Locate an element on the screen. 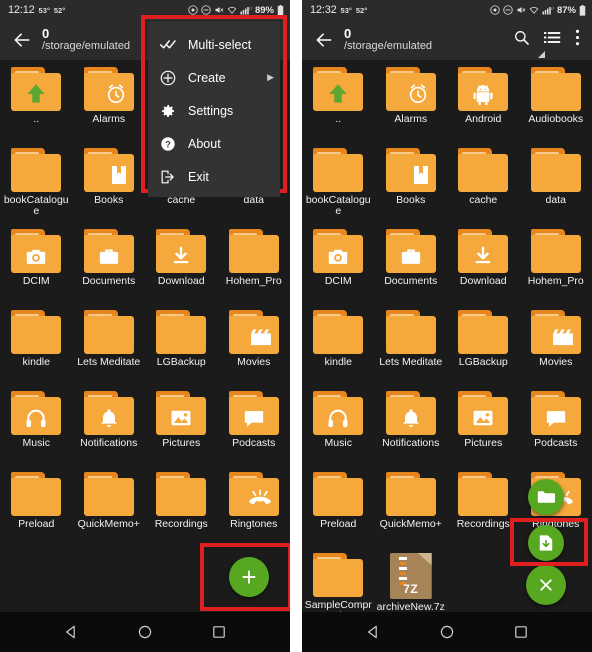 The image size is (592, 652). location-icon is located at coordinates (193, 10).